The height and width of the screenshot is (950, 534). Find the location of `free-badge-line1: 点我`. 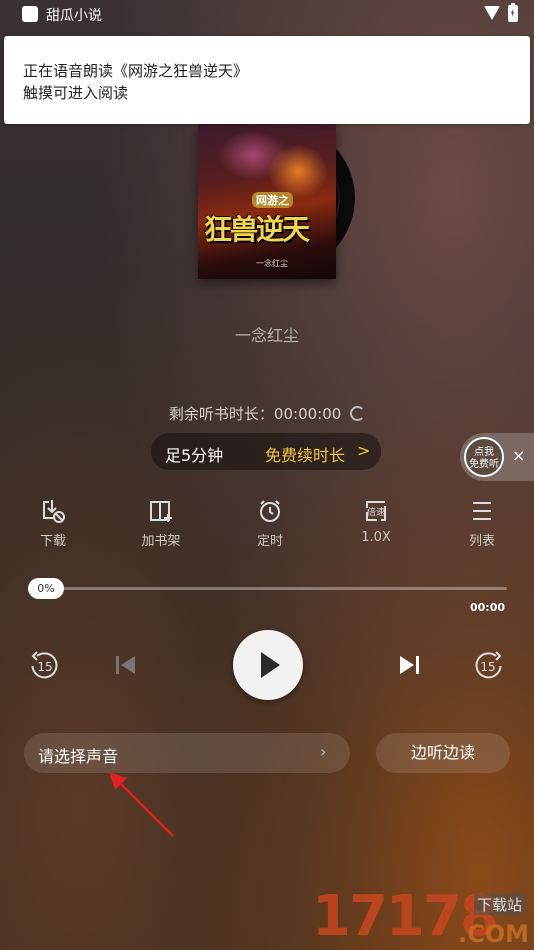

free-badge-line1: 点我 is located at coordinates (484, 452).